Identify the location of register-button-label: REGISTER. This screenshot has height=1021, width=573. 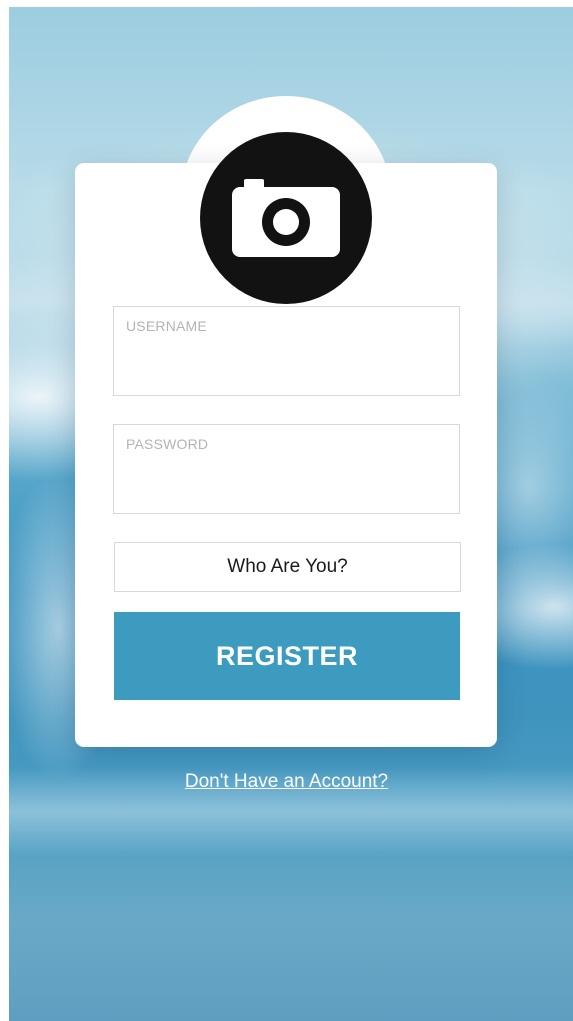
(287, 655).